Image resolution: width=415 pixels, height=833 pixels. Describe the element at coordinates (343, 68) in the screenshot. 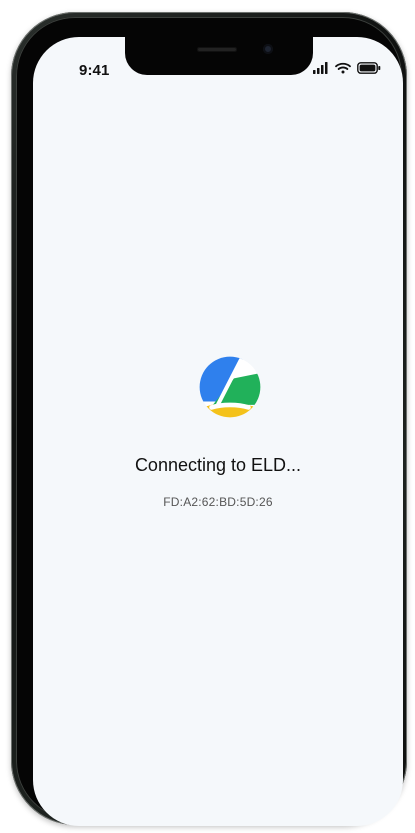

I see `wifi-icon` at that location.